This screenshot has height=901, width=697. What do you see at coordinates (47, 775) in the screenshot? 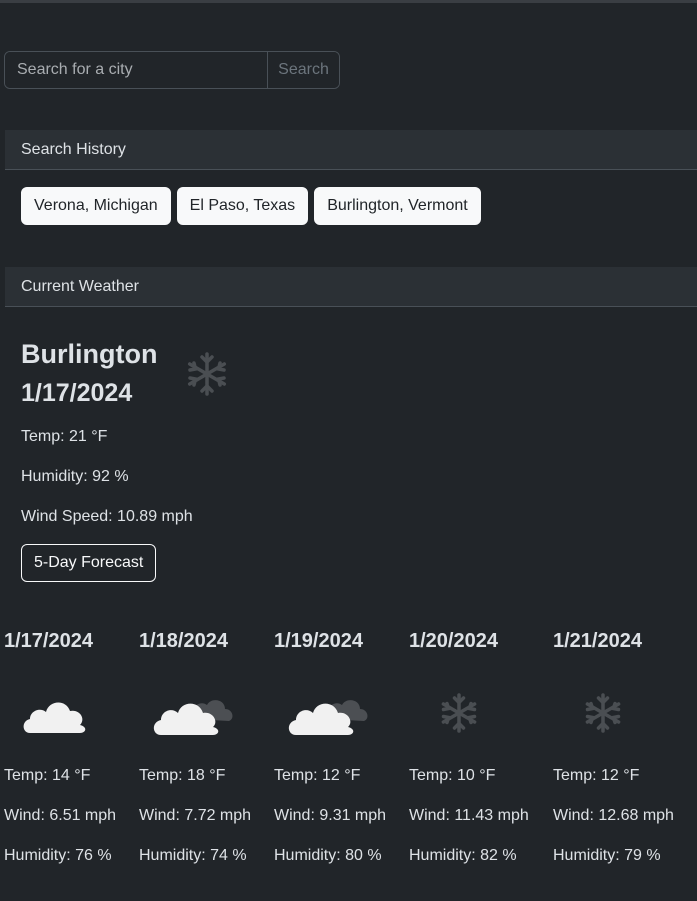
I see `forecast-temp: Temp: 14 °F` at bounding box center [47, 775].